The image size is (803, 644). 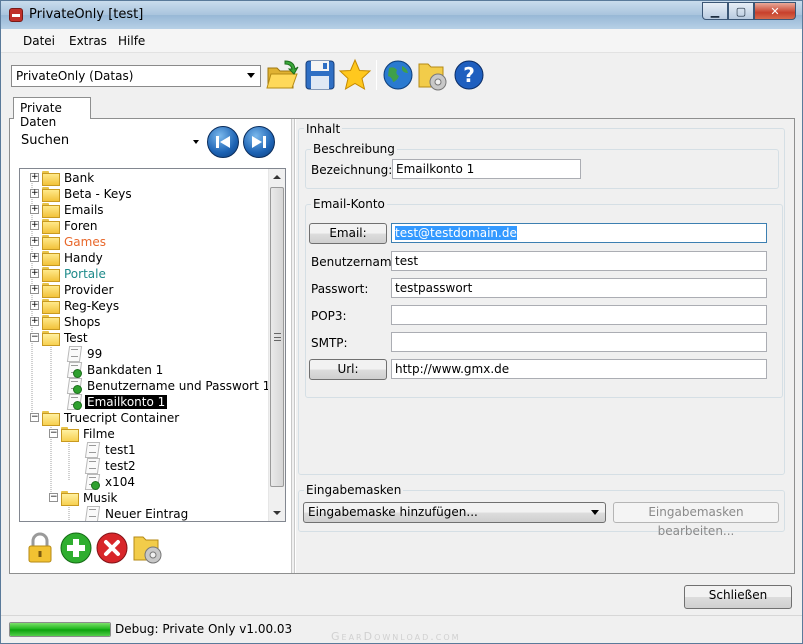 I want to click on pop3-label: POP3:, so click(x=329, y=316).